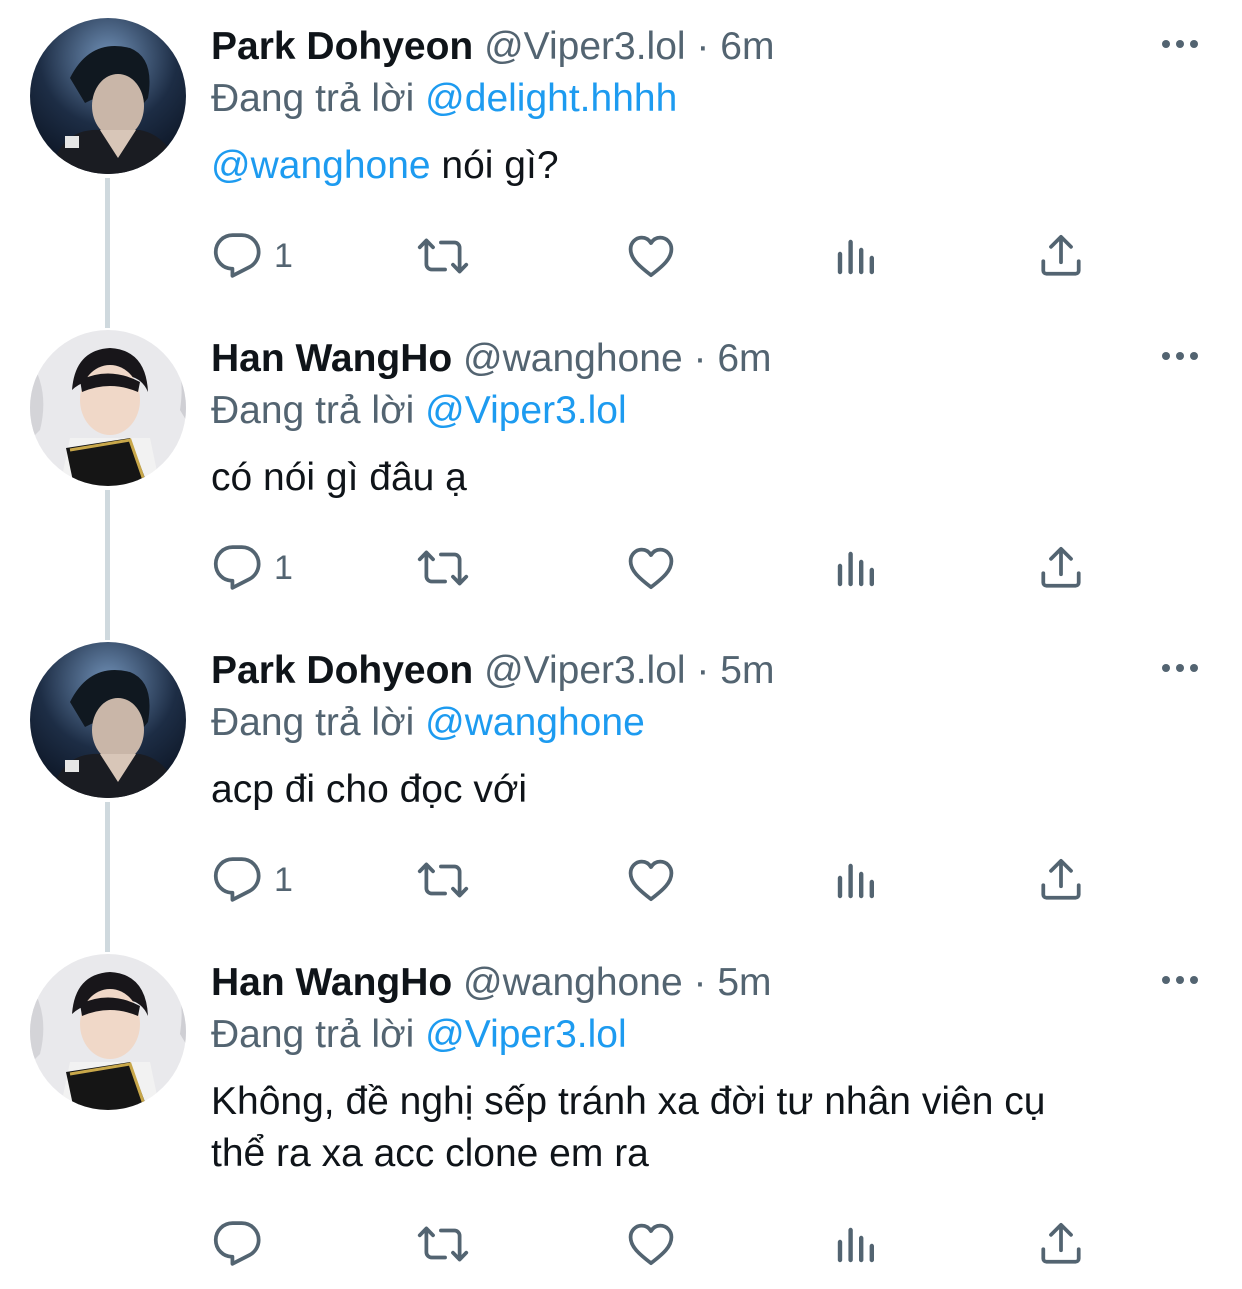 The width and height of the screenshot is (1242, 1289). I want to click on tweet-header: Han WangHo @wanghone · 5m, so click(491, 983).